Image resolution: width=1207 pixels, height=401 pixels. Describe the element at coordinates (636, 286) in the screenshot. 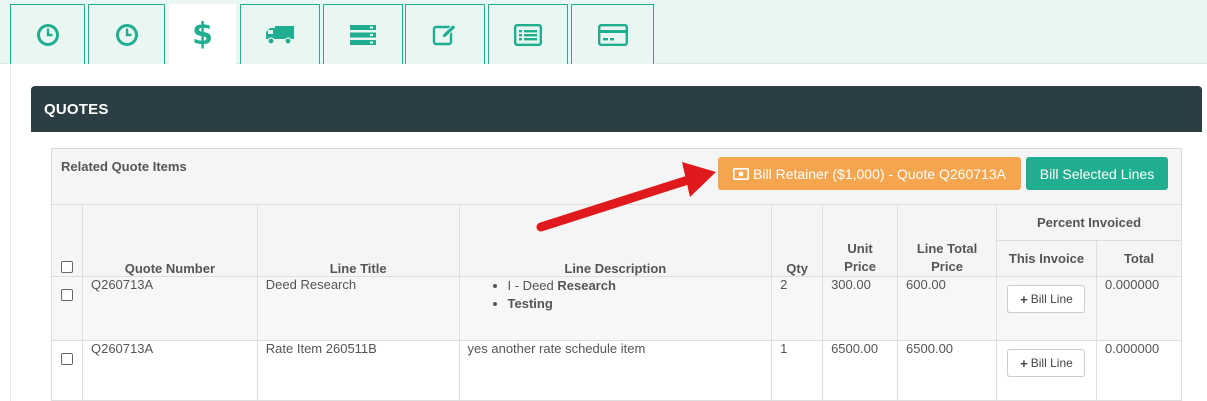

I see `description-item: I - Deed Research` at that location.